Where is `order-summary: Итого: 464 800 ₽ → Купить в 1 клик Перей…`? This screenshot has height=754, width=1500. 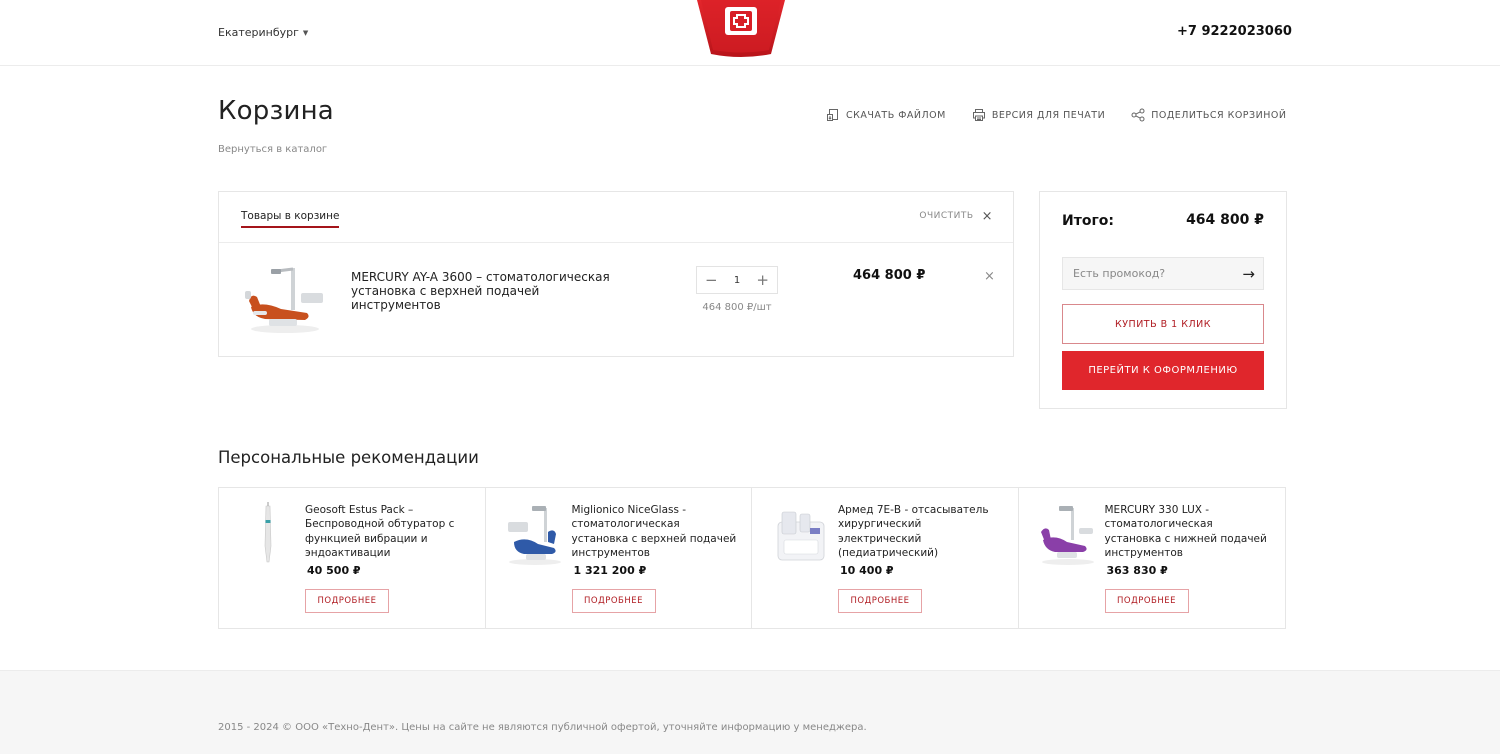
order-summary: Итого: 464 800 ₽ → Купить в 1 клик Перей… is located at coordinates (1163, 300).